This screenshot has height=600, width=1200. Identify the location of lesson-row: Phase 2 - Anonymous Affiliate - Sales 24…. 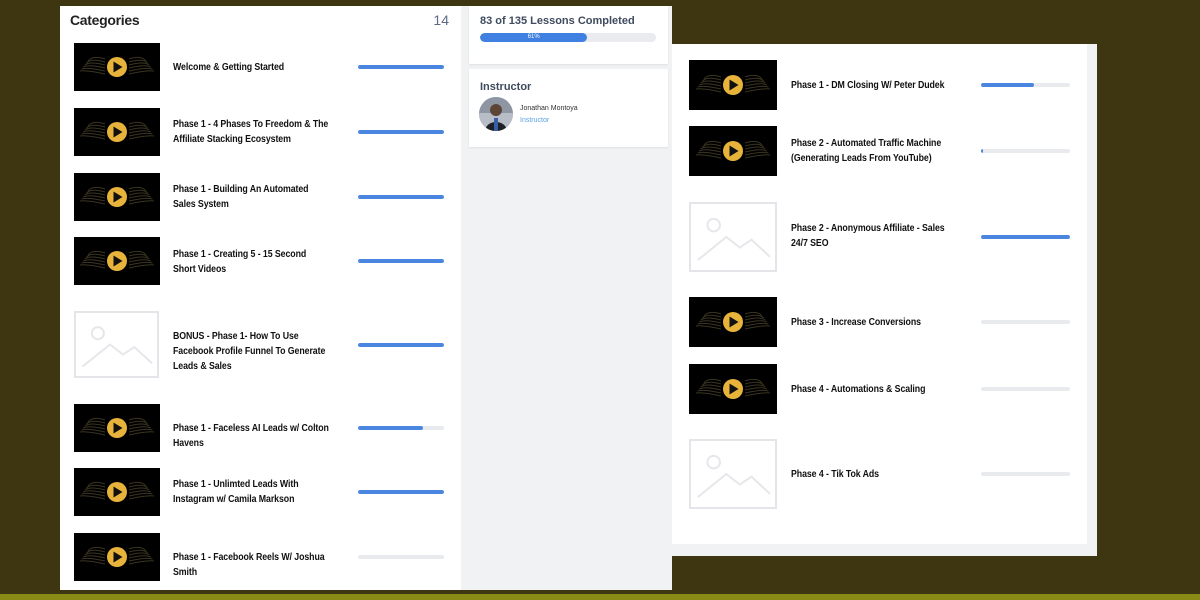
(879, 237).